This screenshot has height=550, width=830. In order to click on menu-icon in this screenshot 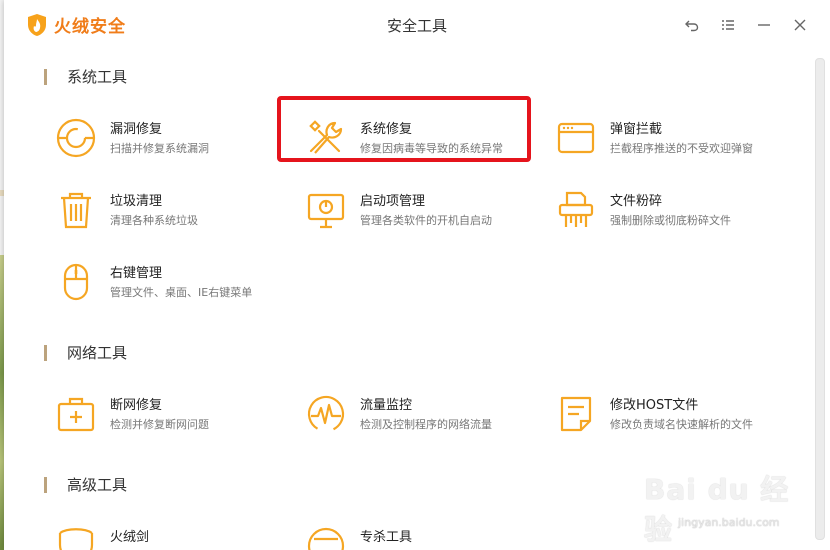, I will do `click(728, 25)`.